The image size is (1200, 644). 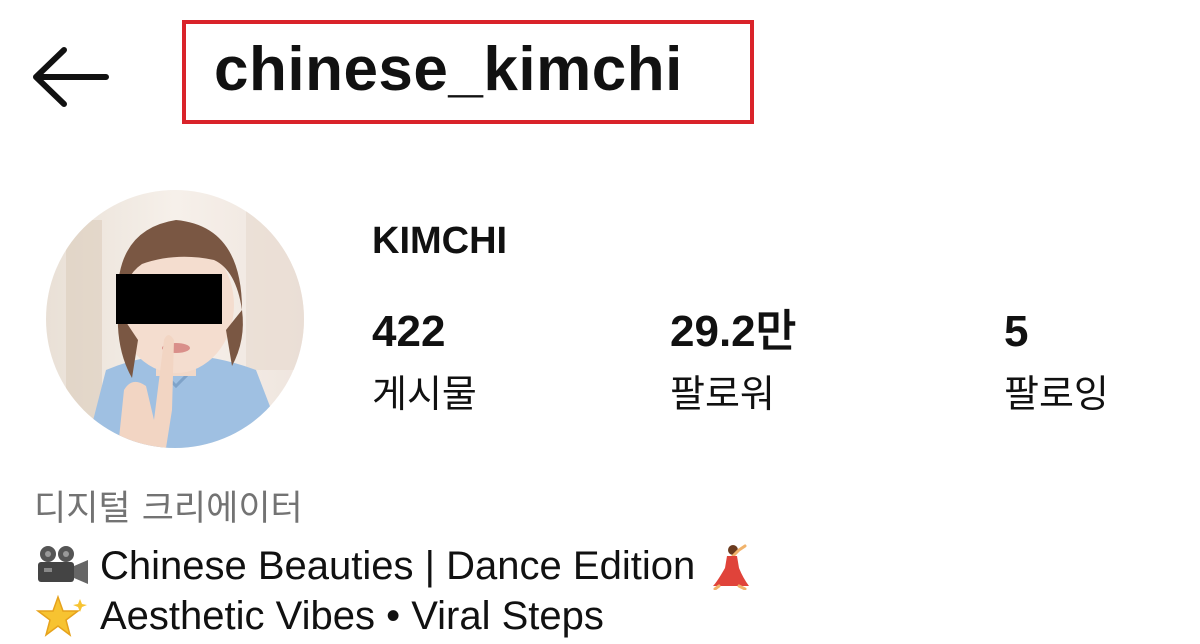 I want to click on profile-category: 디지털 크리에이터, so click(x=168, y=509).